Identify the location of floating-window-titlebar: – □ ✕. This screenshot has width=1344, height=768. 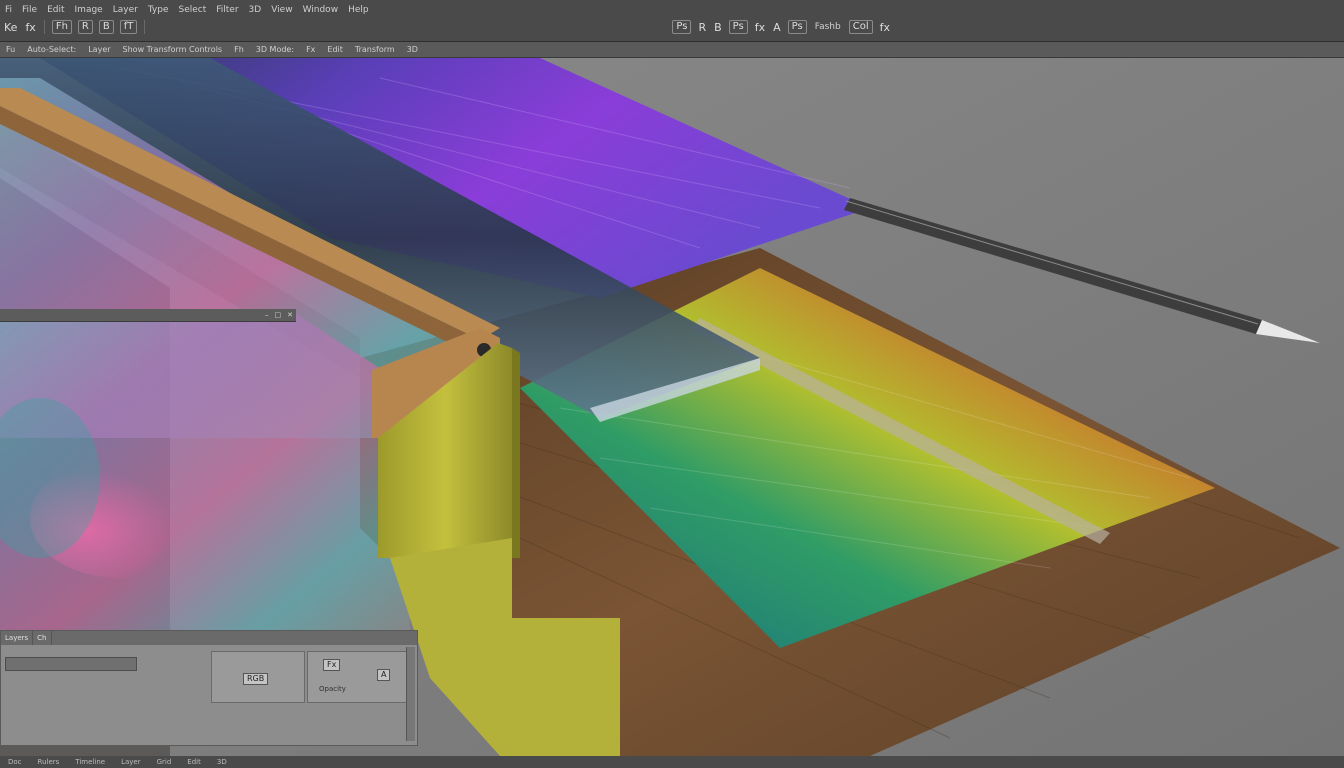
(148, 315).